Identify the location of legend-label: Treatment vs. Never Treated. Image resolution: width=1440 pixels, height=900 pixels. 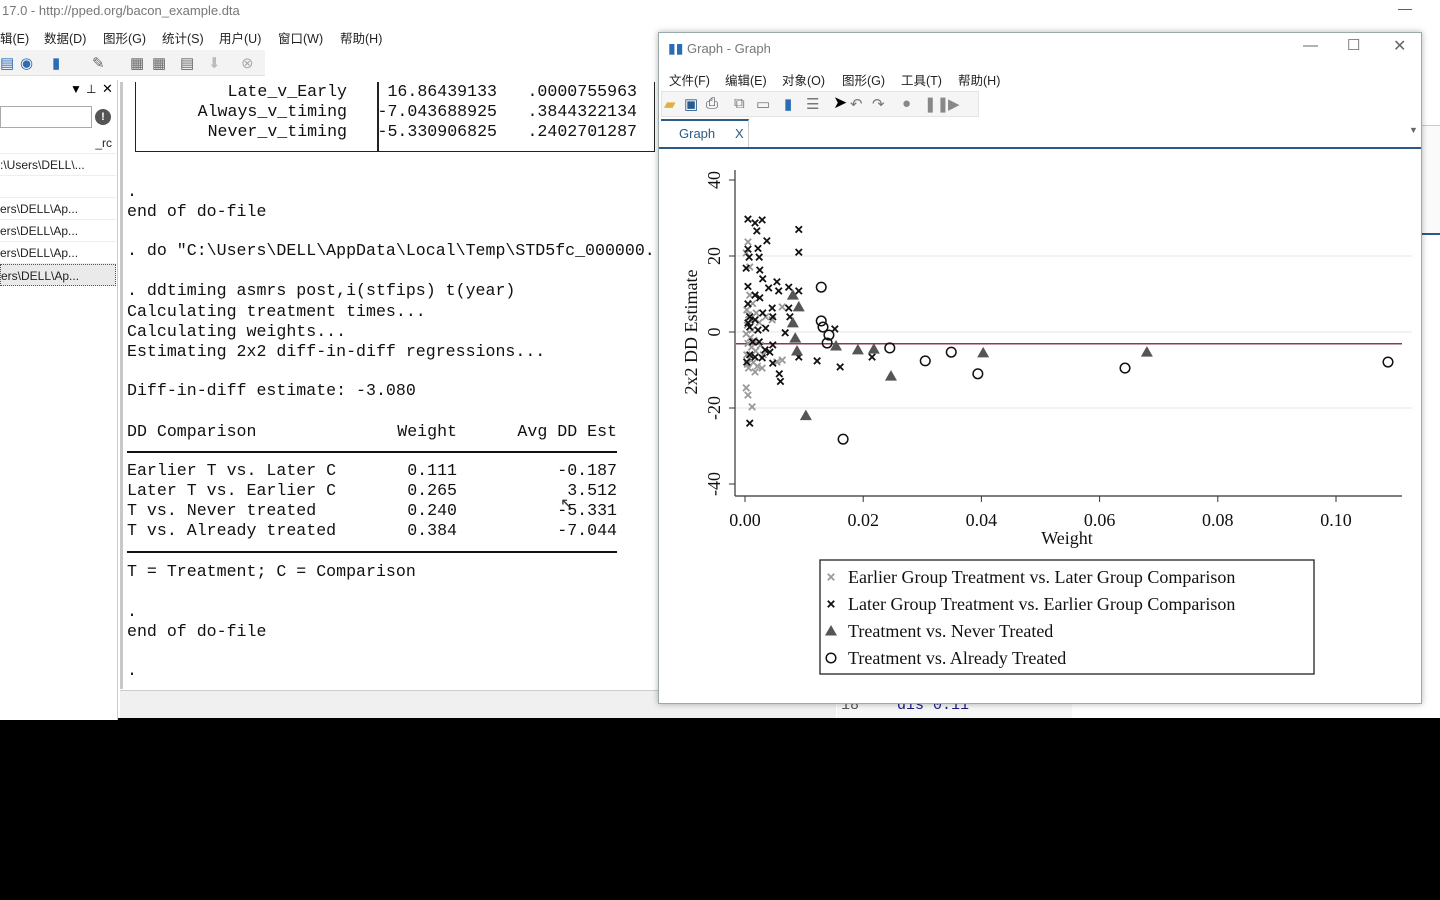
(950, 631).